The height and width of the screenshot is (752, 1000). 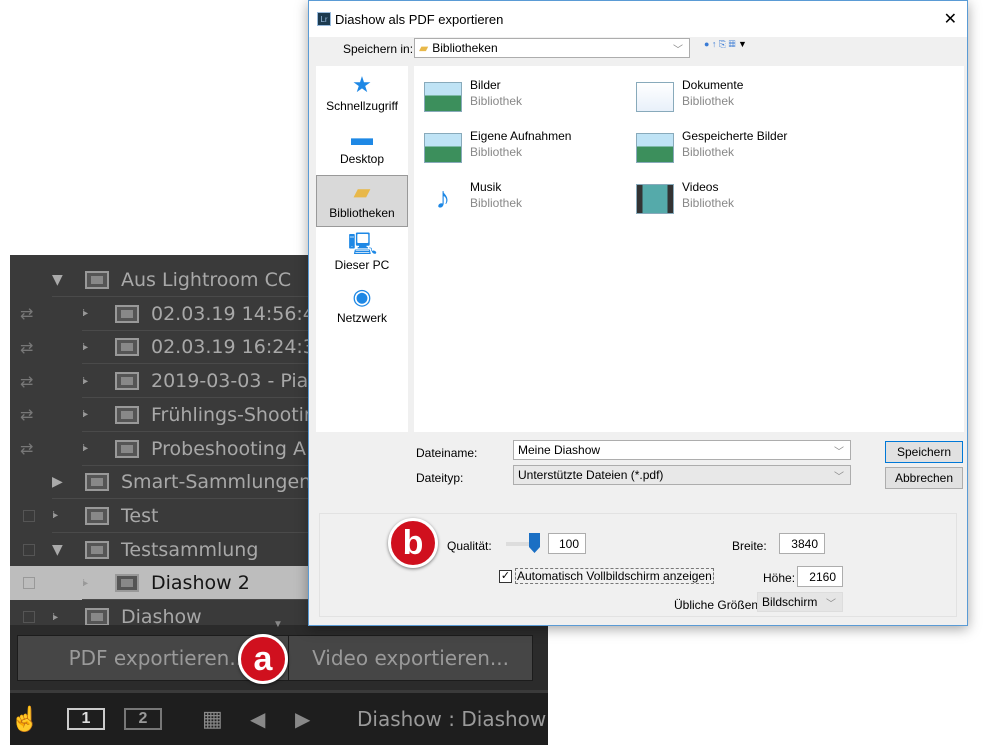 What do you see at coordinates (749, 546) in the screenshot?
I see `width-label: Breite:` at bounding box center [749, 546].